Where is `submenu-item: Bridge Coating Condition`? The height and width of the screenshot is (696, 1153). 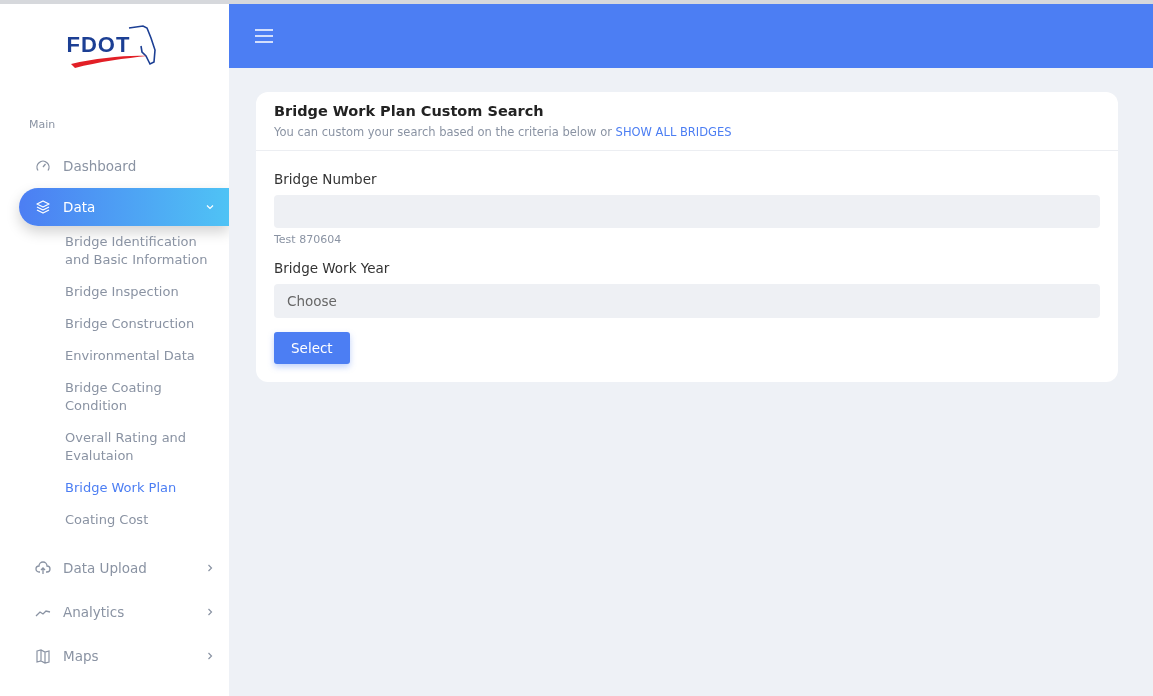
submenu-item: Bridge Coating Condition is located at coordinates (140, 403).